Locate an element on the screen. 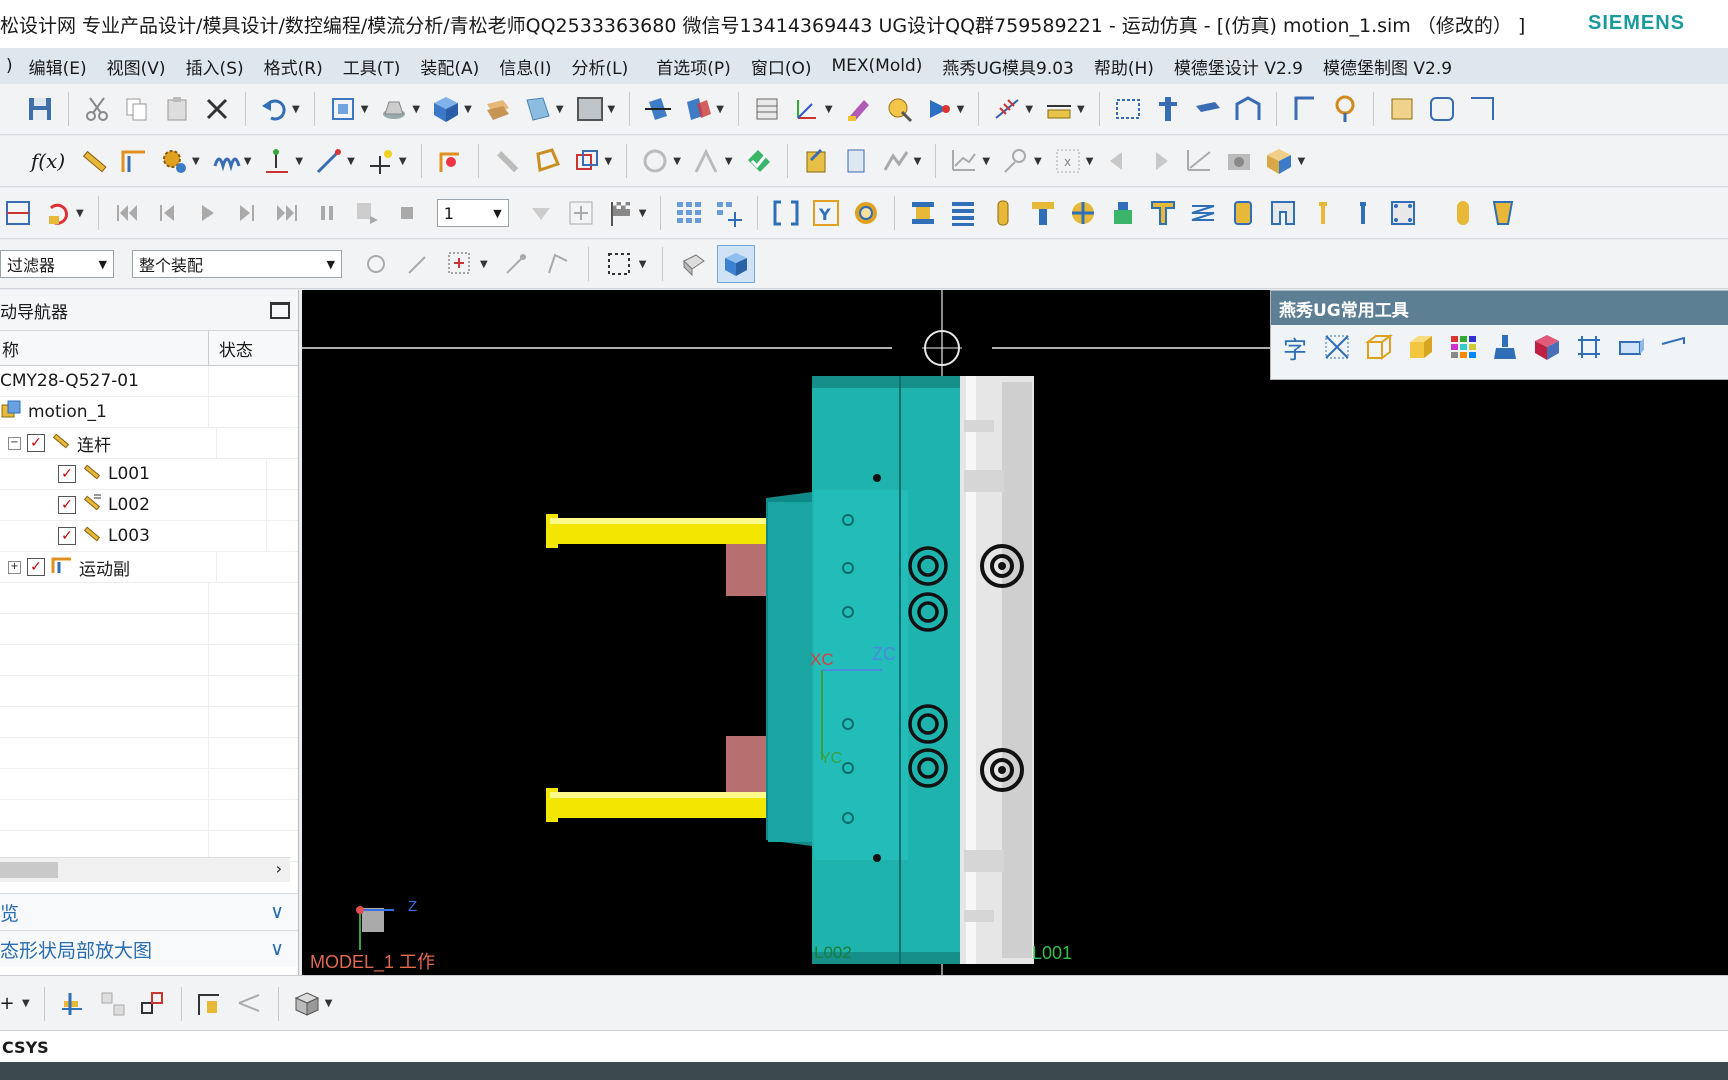 The height and width of the screenshot is (1080, 1728). detail-view-accordion: 态形状局部放大图 ∨ is located at coordinates (149, 948).